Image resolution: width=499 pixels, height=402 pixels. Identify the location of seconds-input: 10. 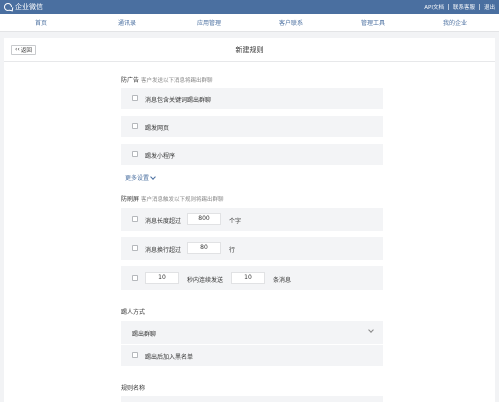
(162, 278).